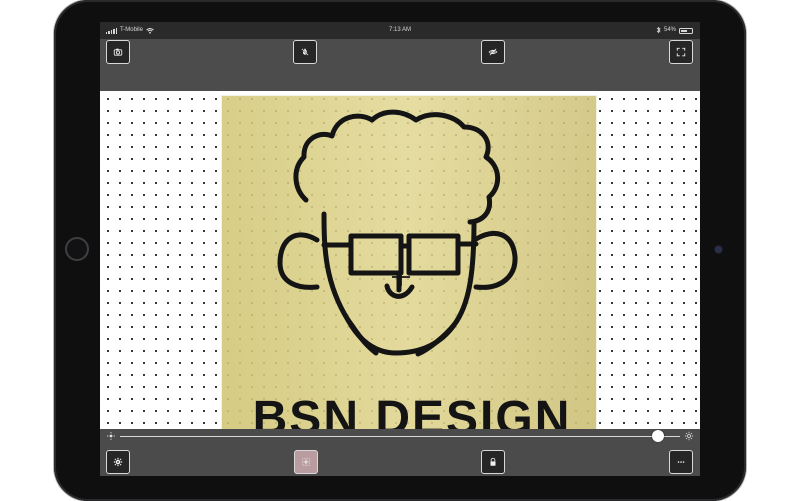 This screenshot has width=800, height=501. What do you see at coordinates (362, 336) in the screenshot?
I see `jaw-left` at bounding box center [362, 336].